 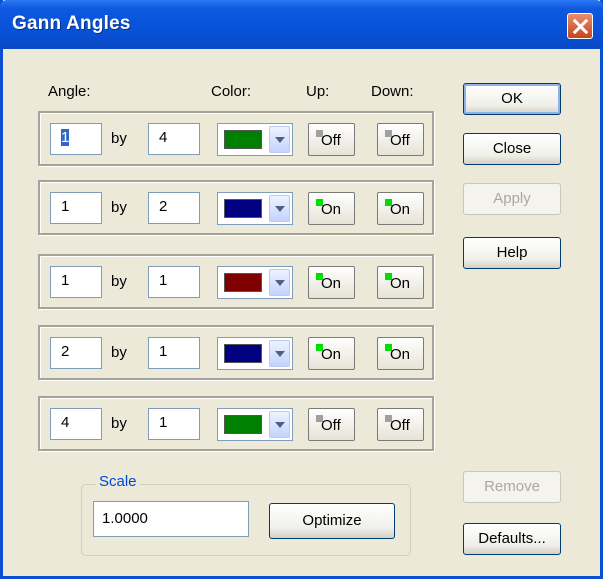 I want to click on angle-row-2: 1 by 2 On On, so click(x=236, y=207).